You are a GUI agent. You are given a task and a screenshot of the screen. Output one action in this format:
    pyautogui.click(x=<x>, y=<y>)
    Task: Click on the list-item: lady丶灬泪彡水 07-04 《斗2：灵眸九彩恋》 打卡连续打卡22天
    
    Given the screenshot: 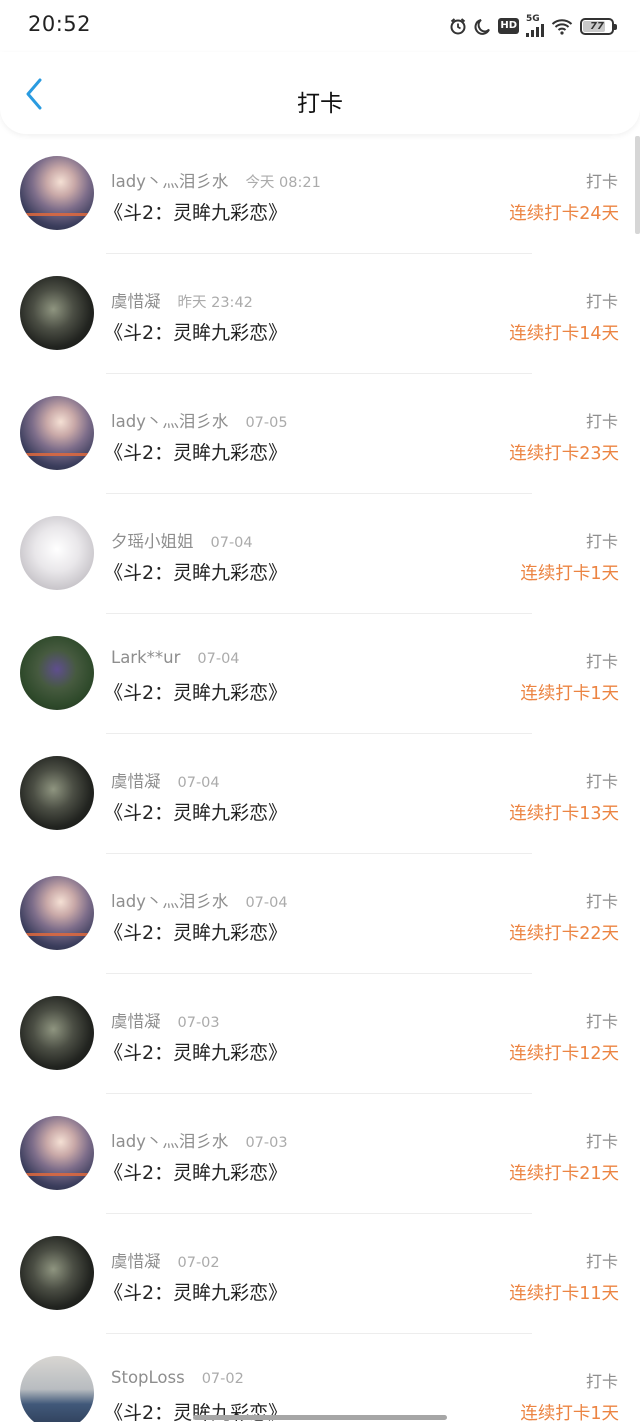 What is the action you would take?
    pyautogui.click(x=320, y=914)
    